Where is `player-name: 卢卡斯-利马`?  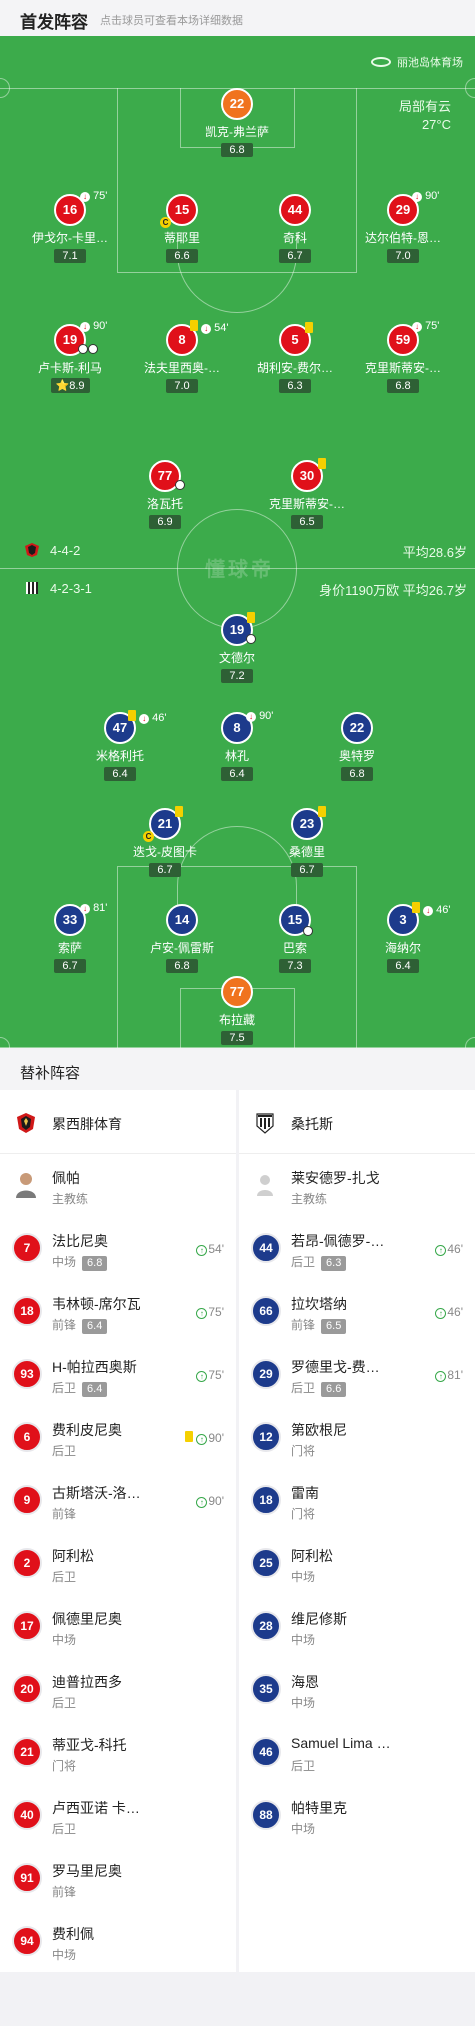
player-name: 卢卡斯-利马 is located at coordinates (70, 368).